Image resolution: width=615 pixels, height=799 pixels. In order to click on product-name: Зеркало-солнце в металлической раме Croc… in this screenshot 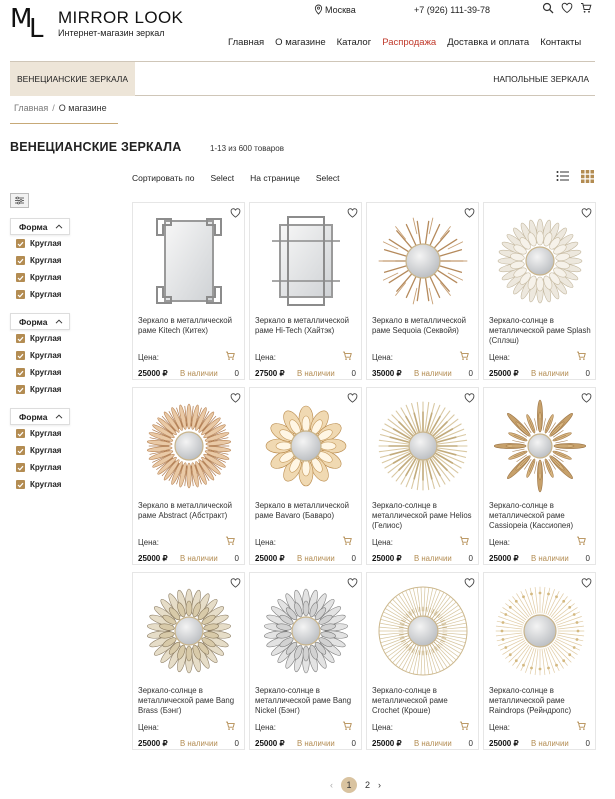, I will do `click(424, 701)`.